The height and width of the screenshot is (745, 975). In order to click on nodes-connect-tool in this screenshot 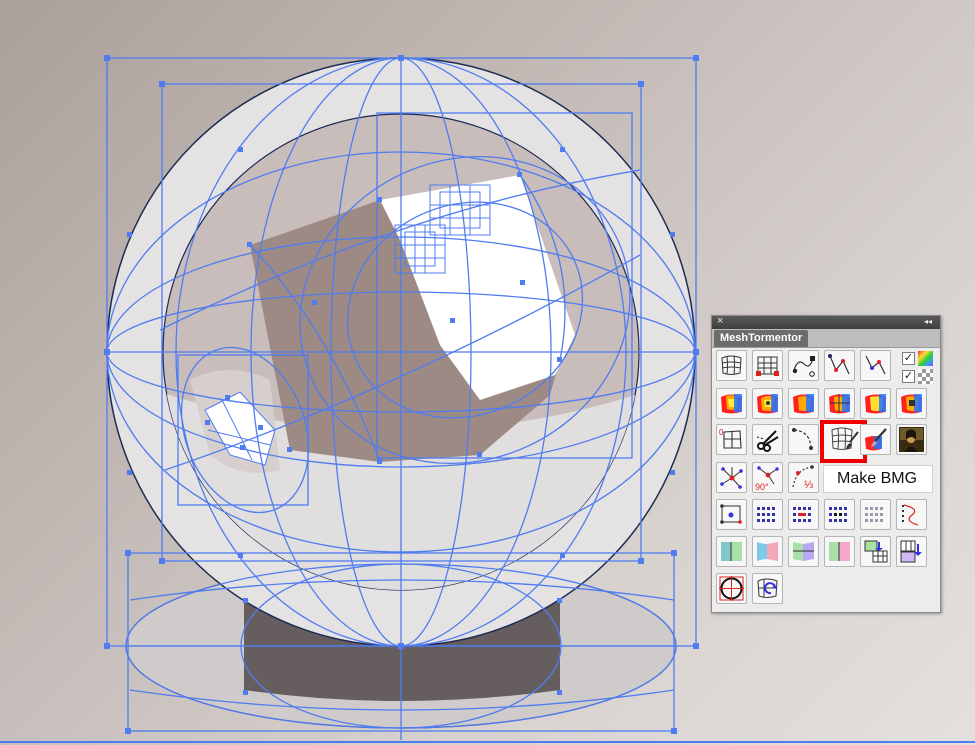, I will do `click(731, 514)`.